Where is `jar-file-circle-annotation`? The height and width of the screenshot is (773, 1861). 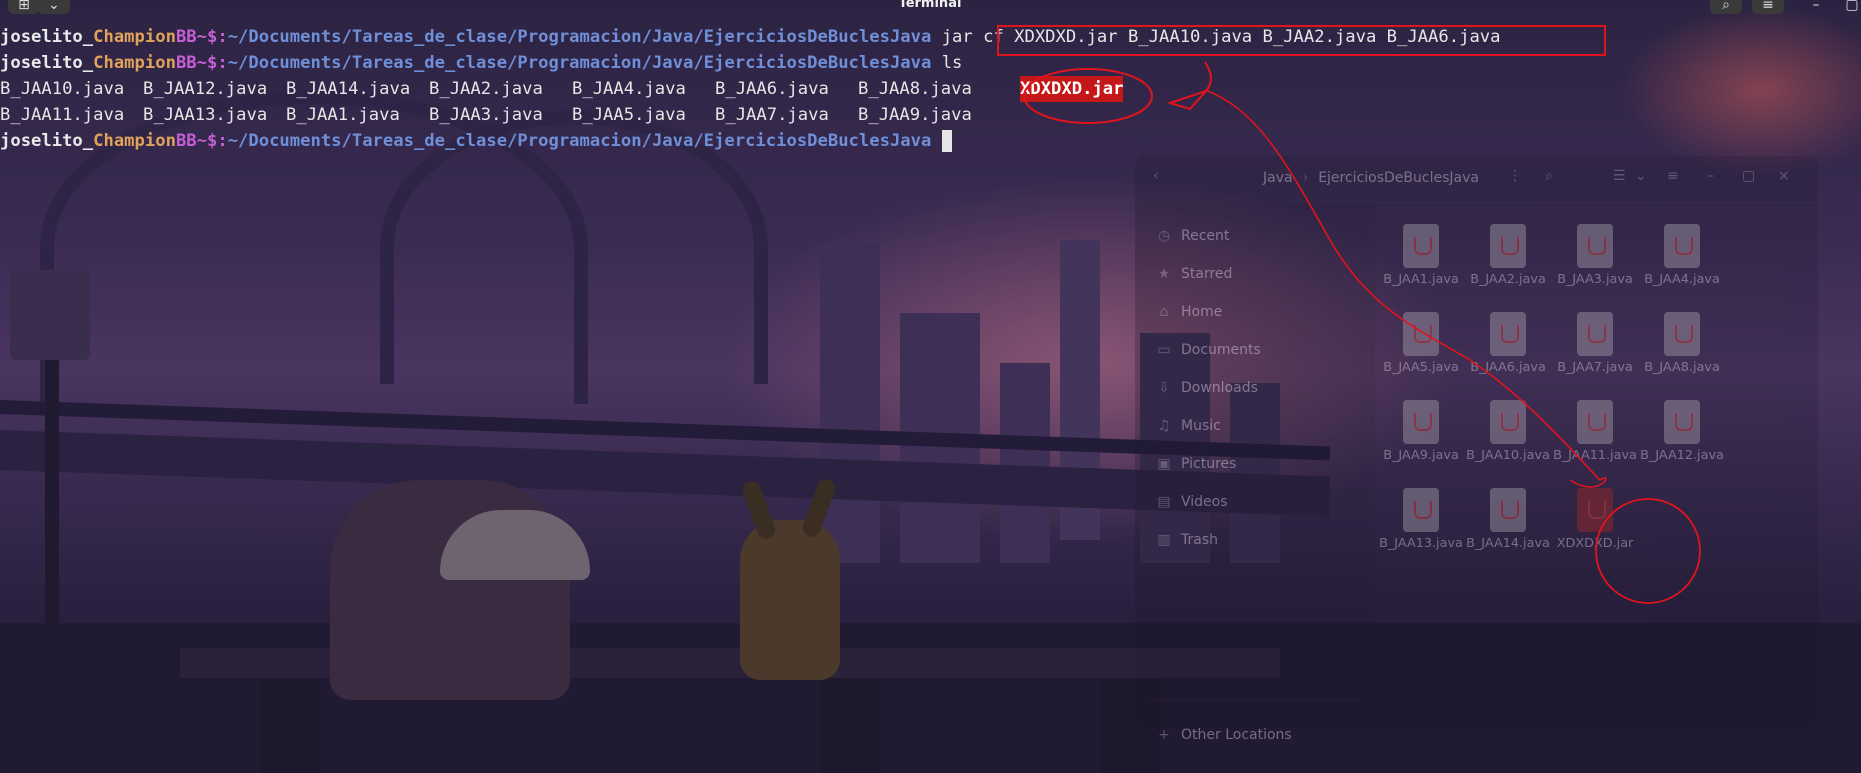 jar-file-circle-annotation is located at coordinates (1648, 551).